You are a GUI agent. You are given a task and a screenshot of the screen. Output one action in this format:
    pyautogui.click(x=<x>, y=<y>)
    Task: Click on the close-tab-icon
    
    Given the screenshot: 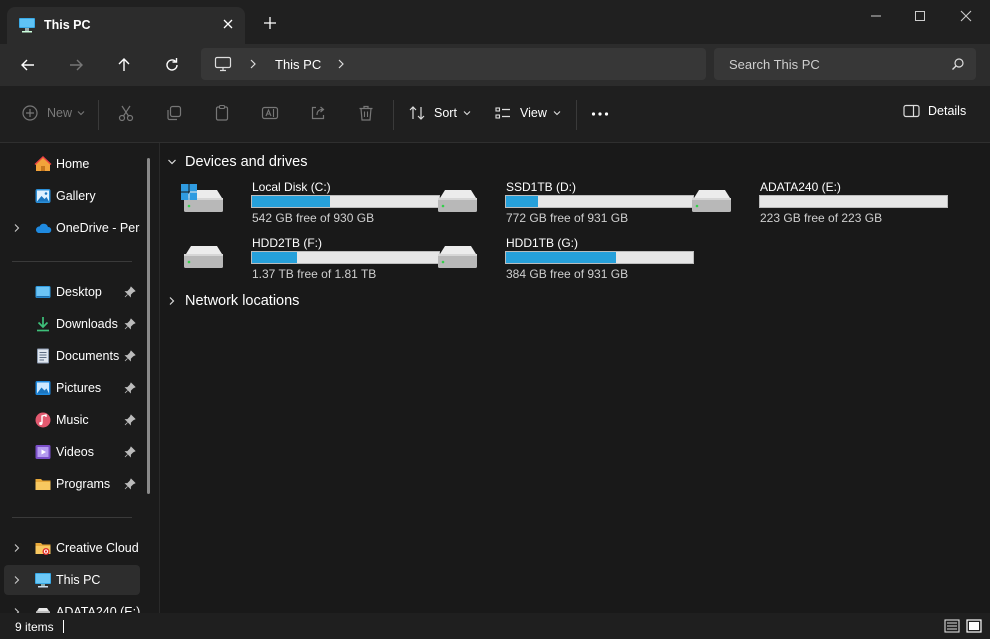 What is the action you would take?
    pyautogui.click(x=228, y=24)
    